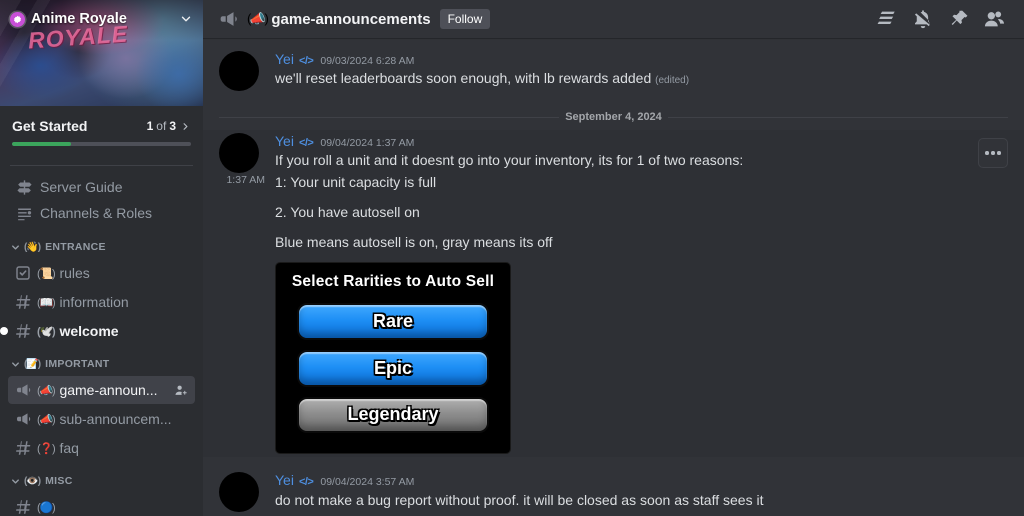 The image size is (1024, 516). I want to click on message-continuation: 1:37 AM 1: Your unit capacity is full, so click(601, 182).